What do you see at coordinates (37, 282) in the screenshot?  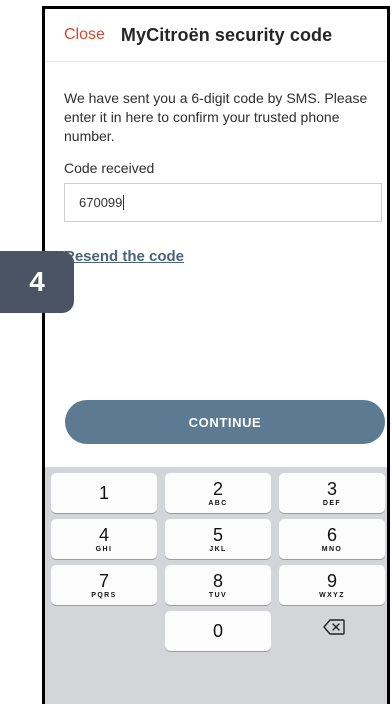 I see `step-number-badge: 4` at bounding box center [37, 282].